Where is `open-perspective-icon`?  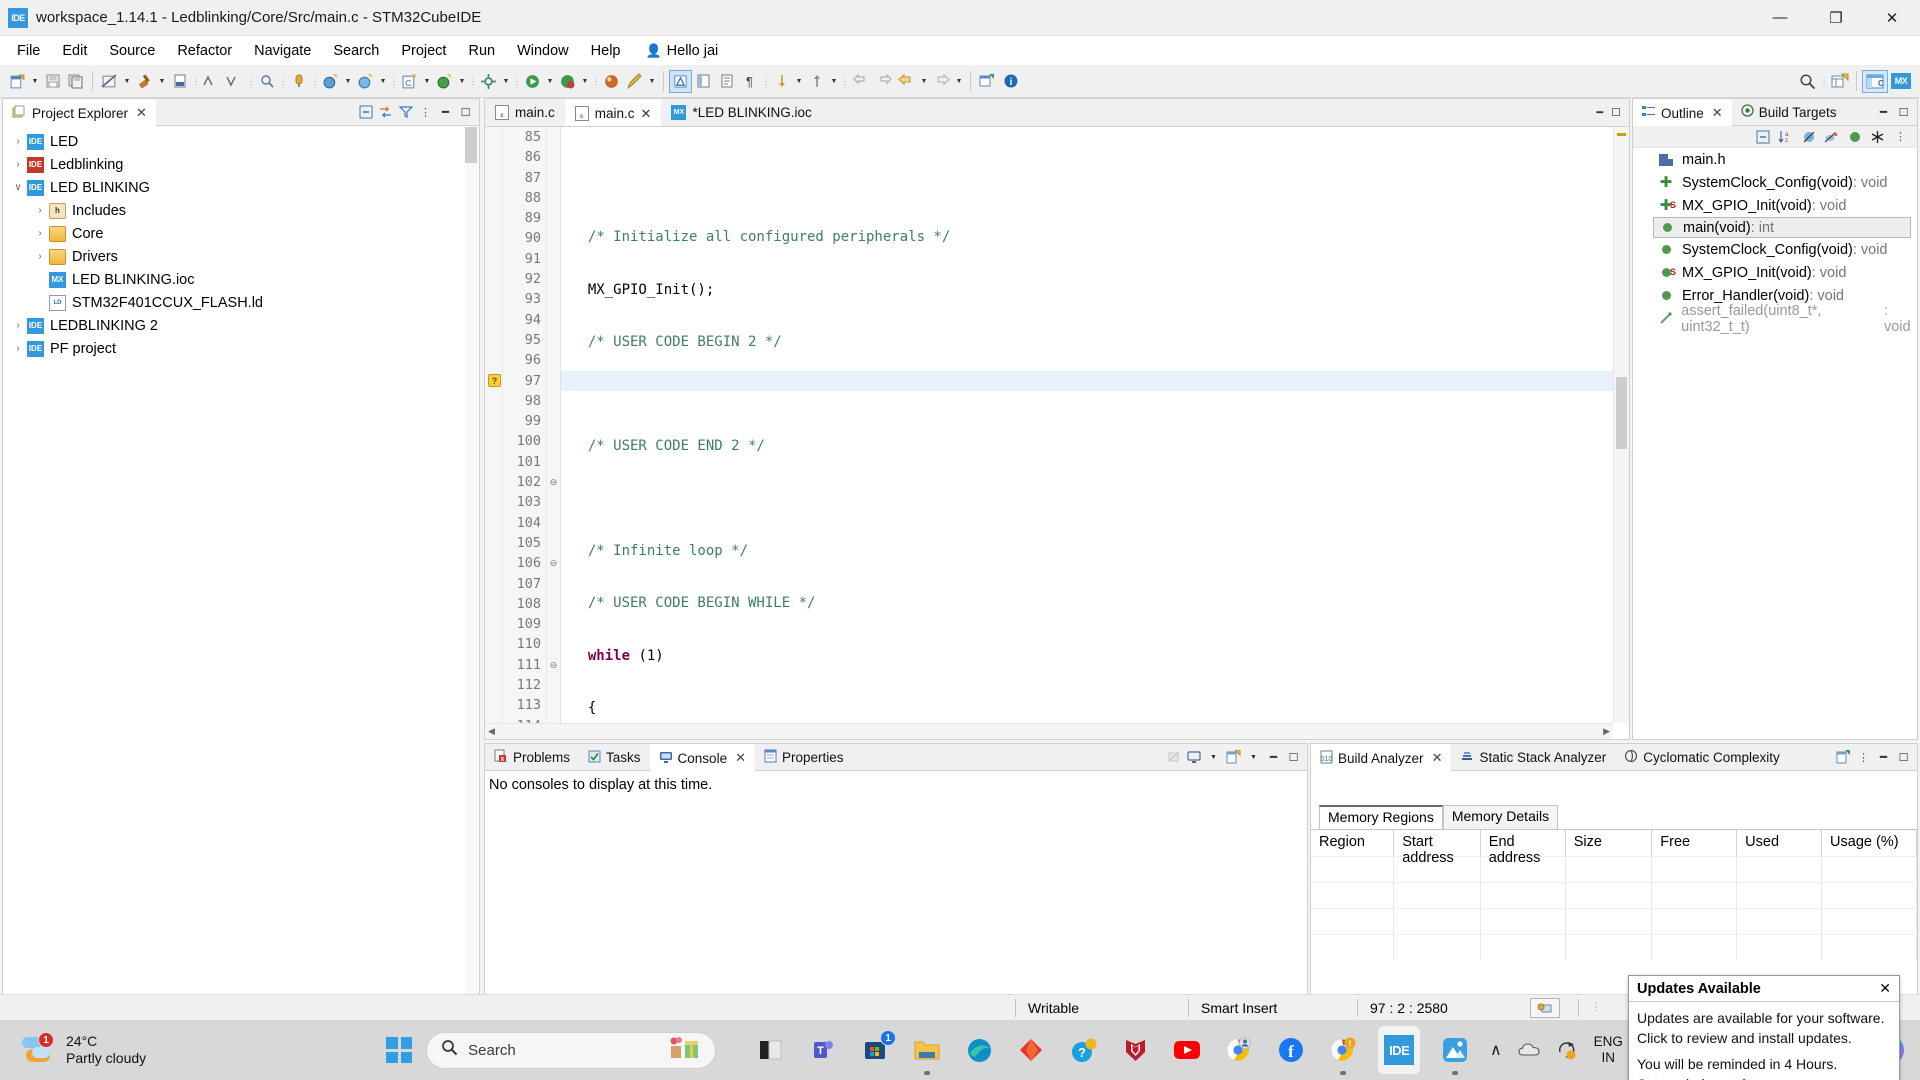 open-perspective-icon is located at coordinates (1839, 81).